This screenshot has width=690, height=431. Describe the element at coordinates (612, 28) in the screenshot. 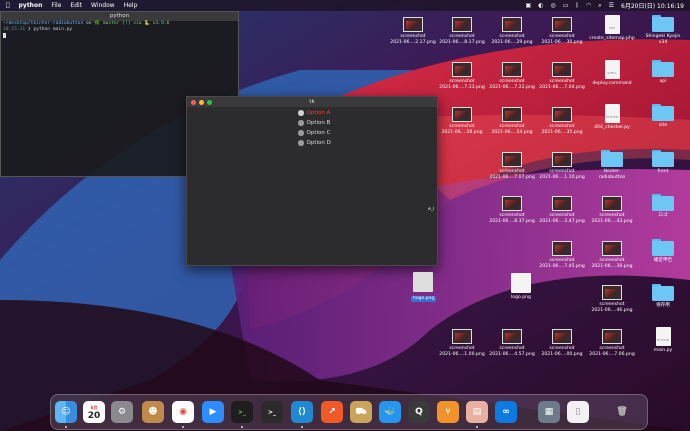

I see `desktop-file-sitemap: PHP create_sitemap.php` at that location.